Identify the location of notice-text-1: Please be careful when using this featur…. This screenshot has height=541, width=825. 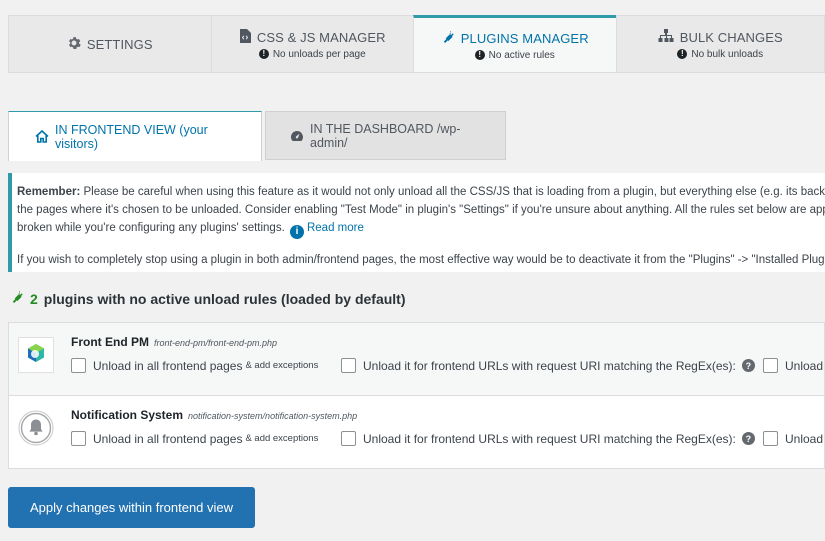
(452, 192).